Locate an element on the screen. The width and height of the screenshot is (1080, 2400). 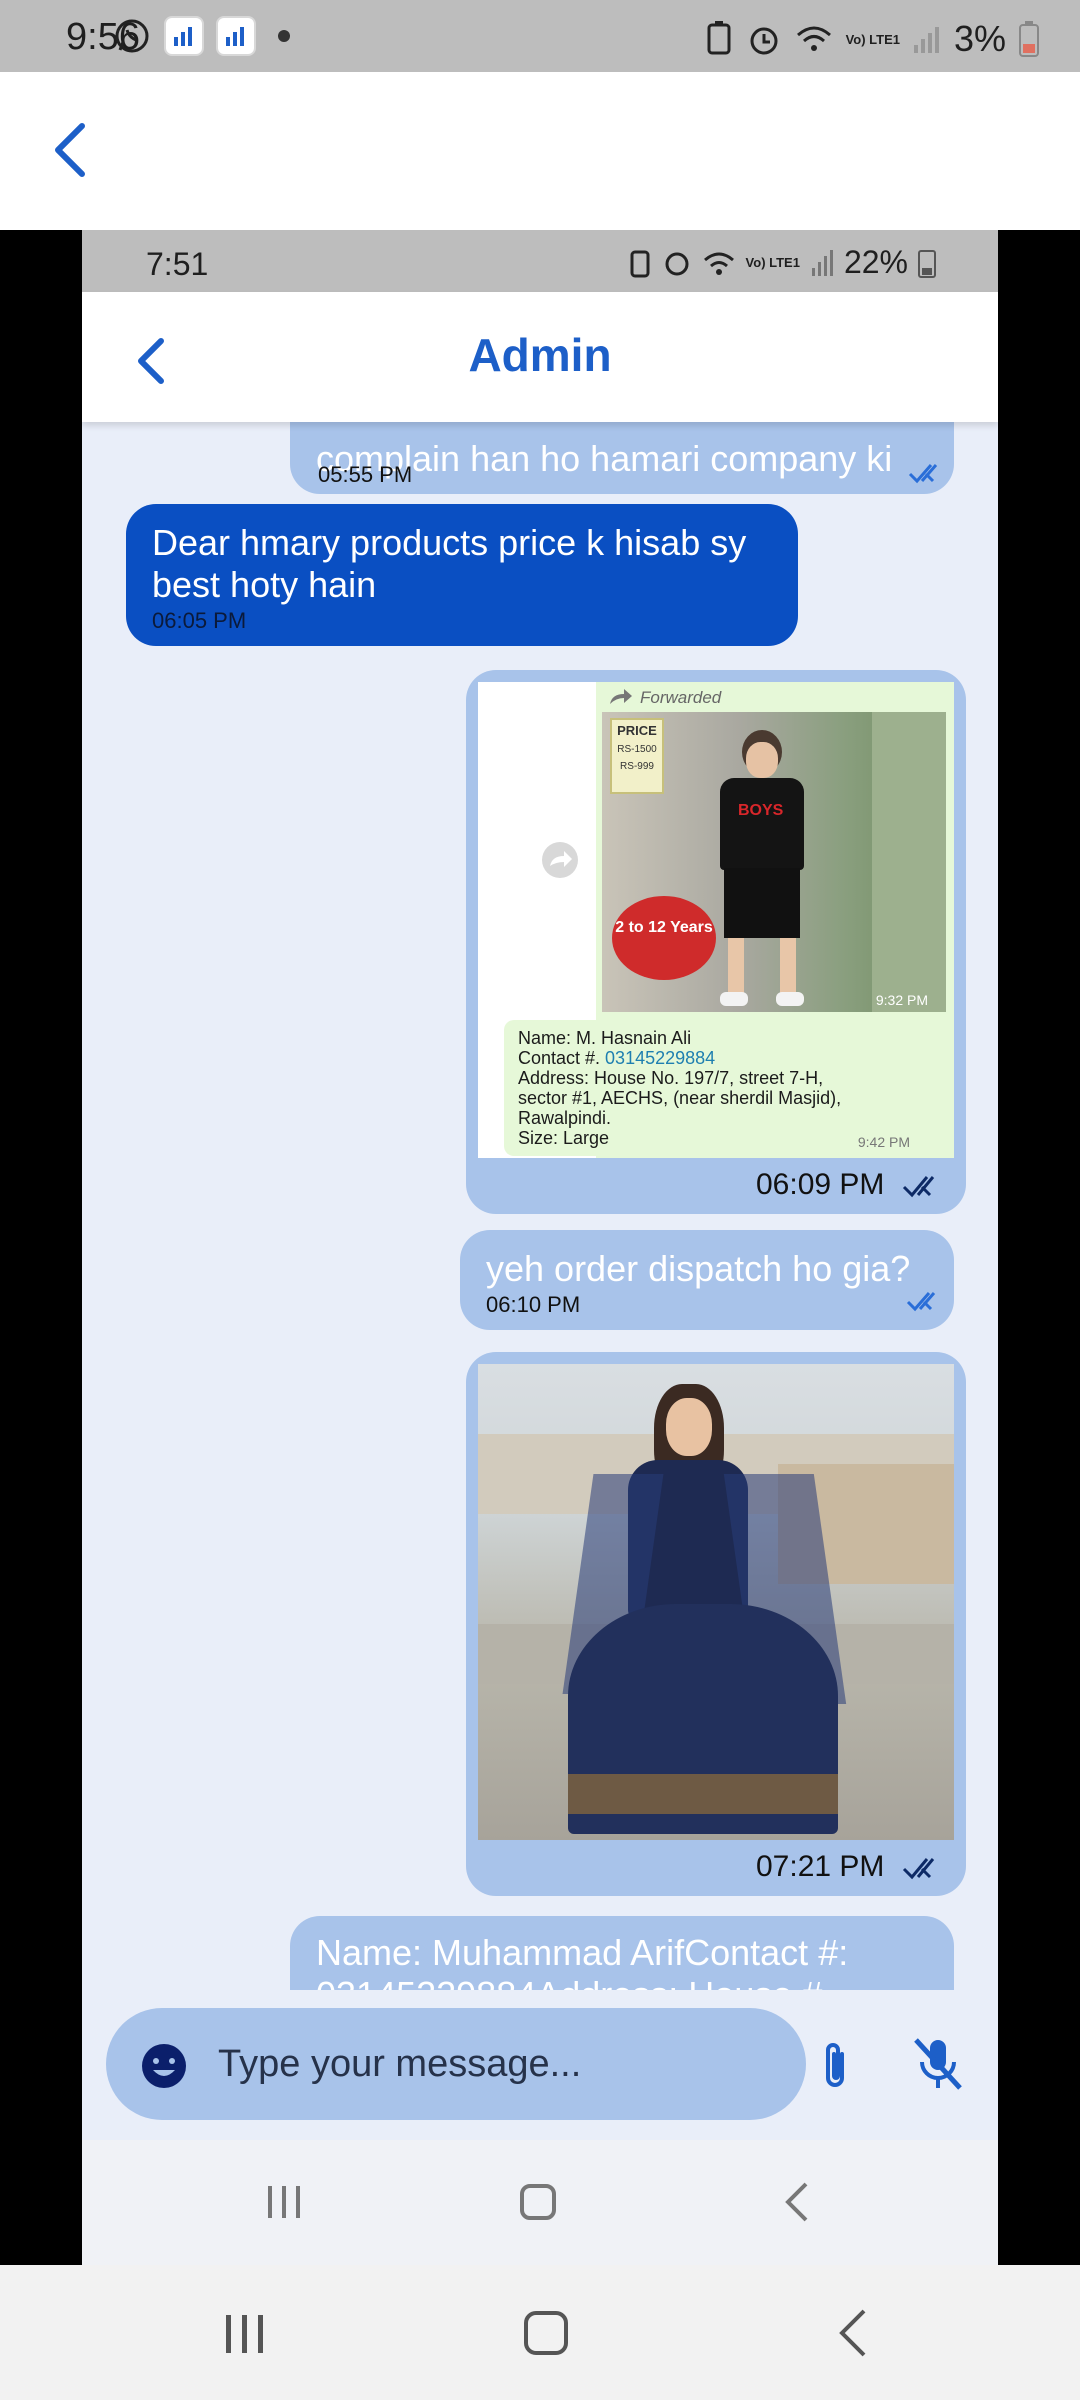
address-line: Address: House No. 197/7, street 7-H, is located at coordinates (671, 1078).